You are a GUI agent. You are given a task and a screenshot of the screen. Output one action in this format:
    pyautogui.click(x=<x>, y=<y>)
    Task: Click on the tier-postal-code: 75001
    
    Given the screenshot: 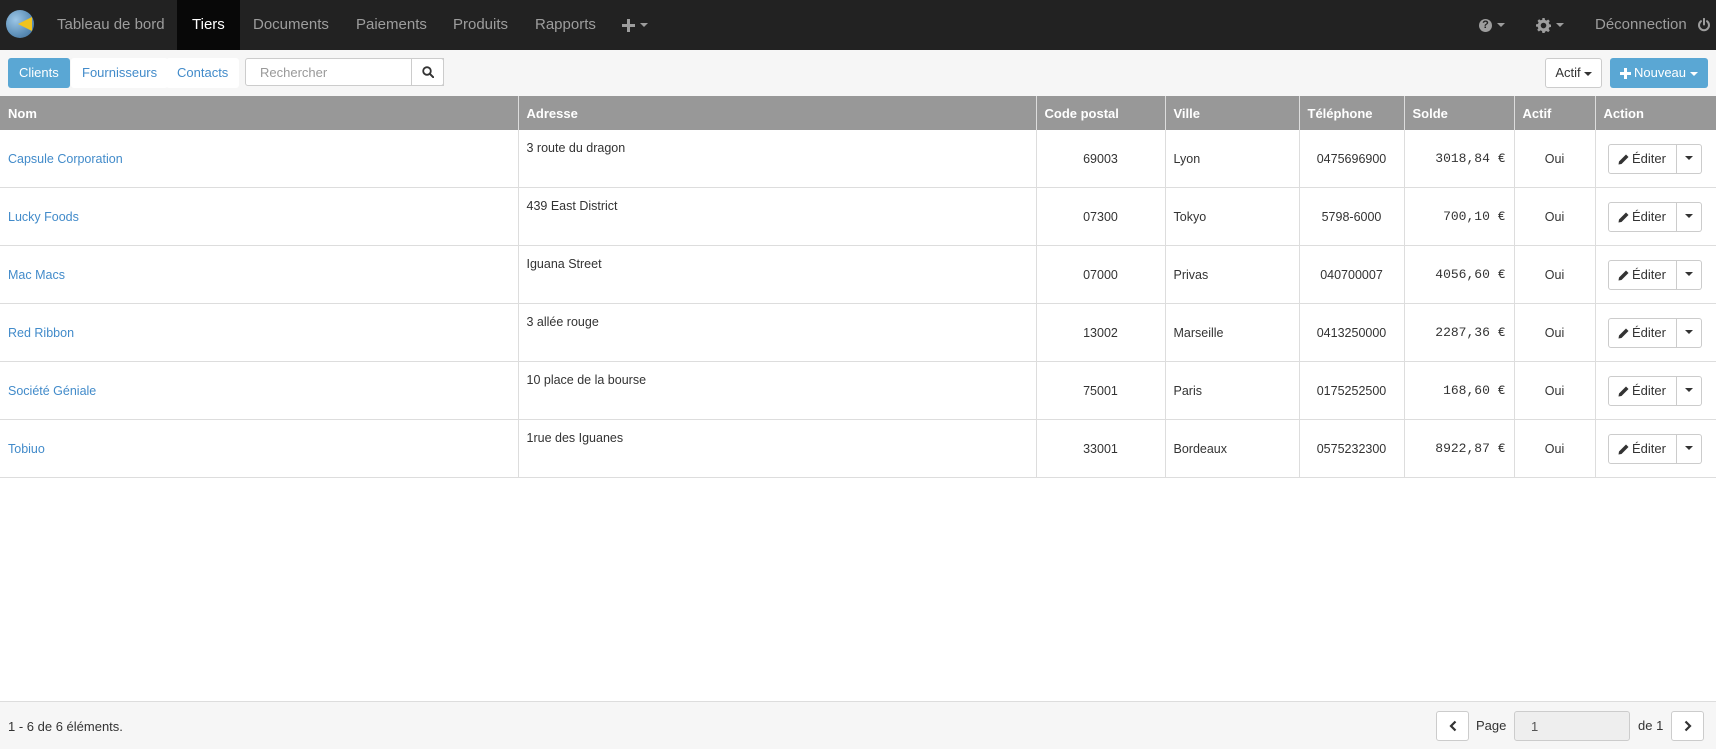 What is the action you would take?
    pyautogui.click(x=1101, y=390)
    